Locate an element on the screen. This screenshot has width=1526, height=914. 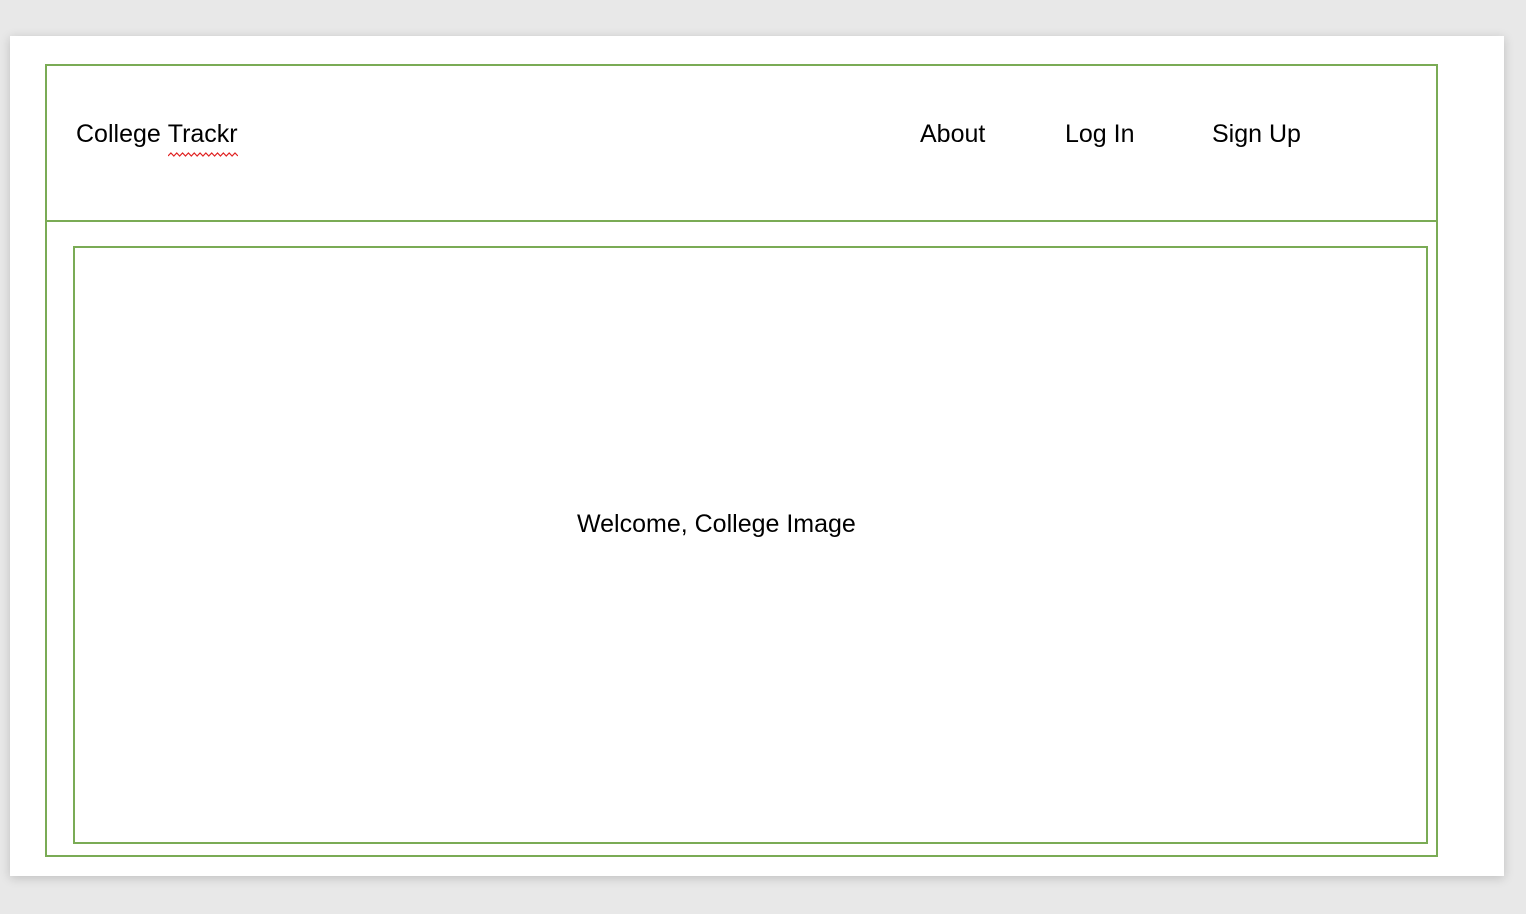
brand-word-trackr: Trackr is located at coordinates (202, 136).